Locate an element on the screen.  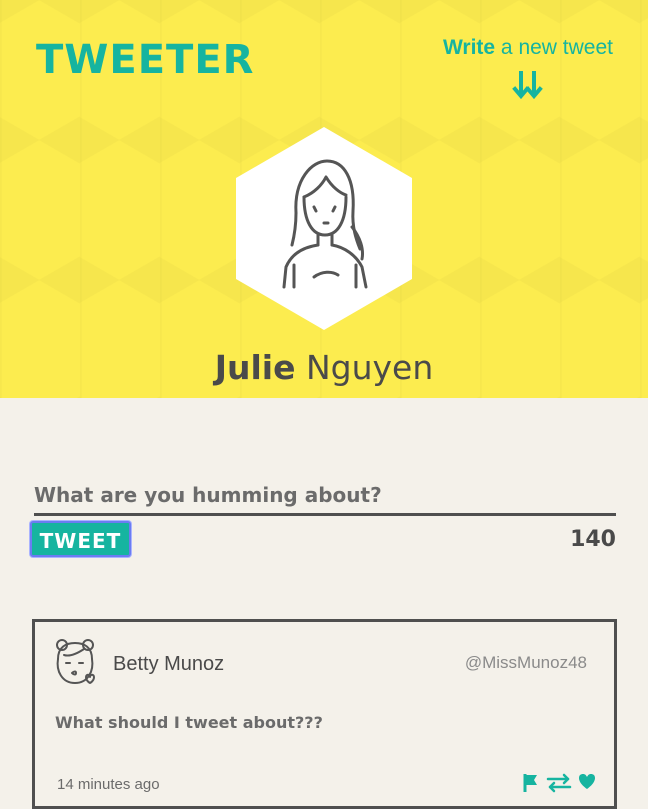
profile-avatar is located at coordinates (324, 228).